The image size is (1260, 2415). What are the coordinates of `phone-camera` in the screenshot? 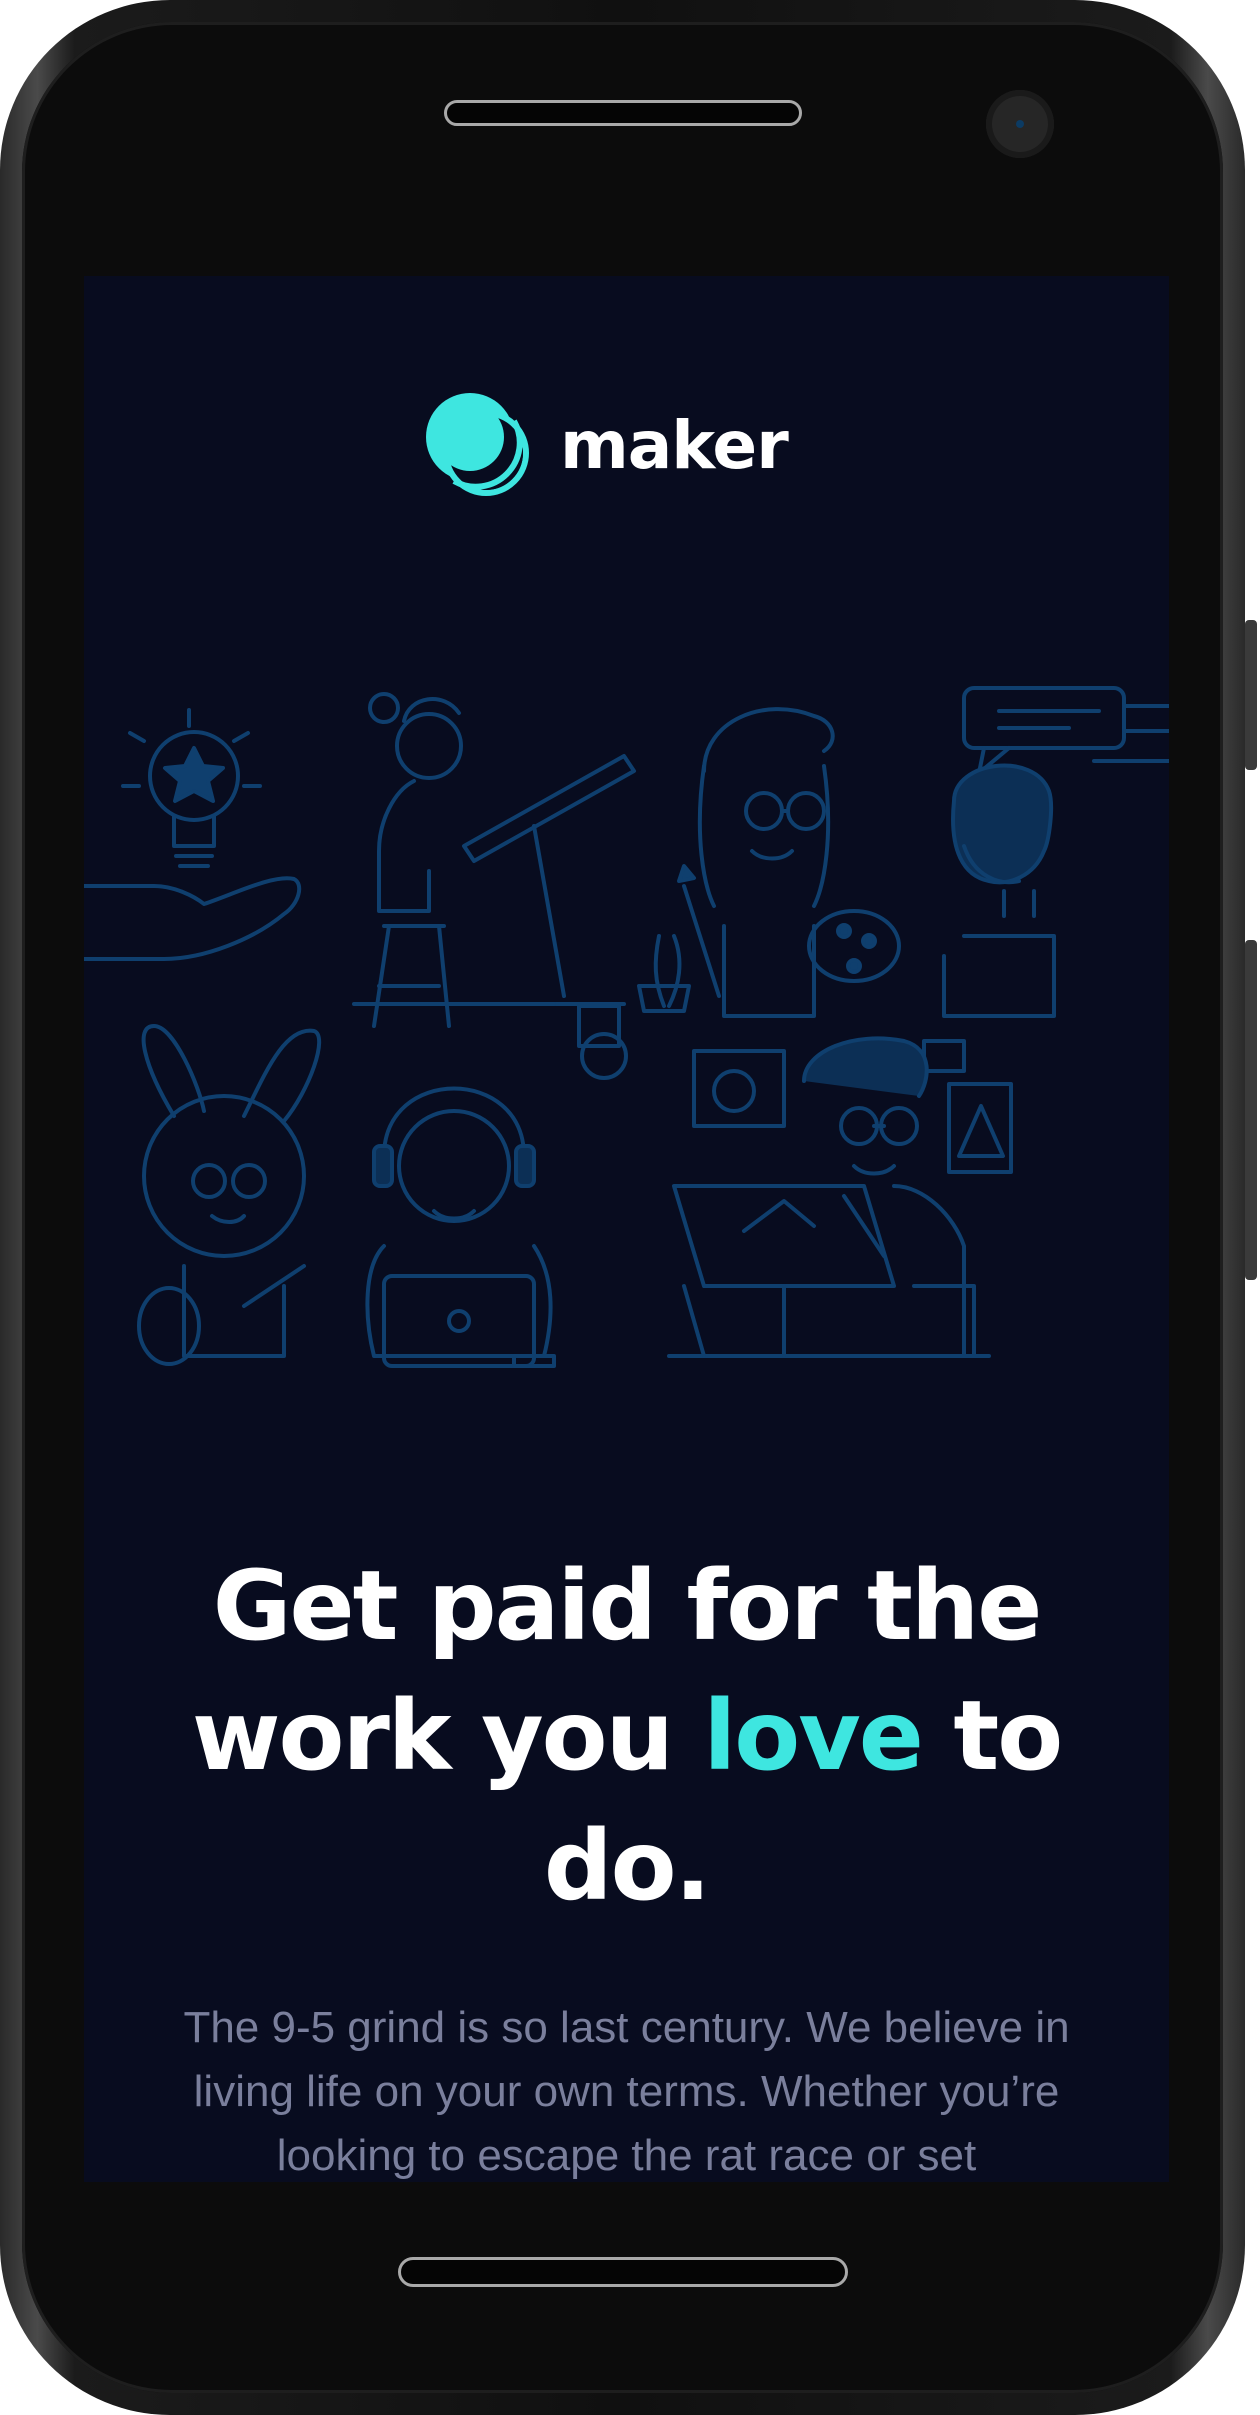 It's located at (1020, 124).